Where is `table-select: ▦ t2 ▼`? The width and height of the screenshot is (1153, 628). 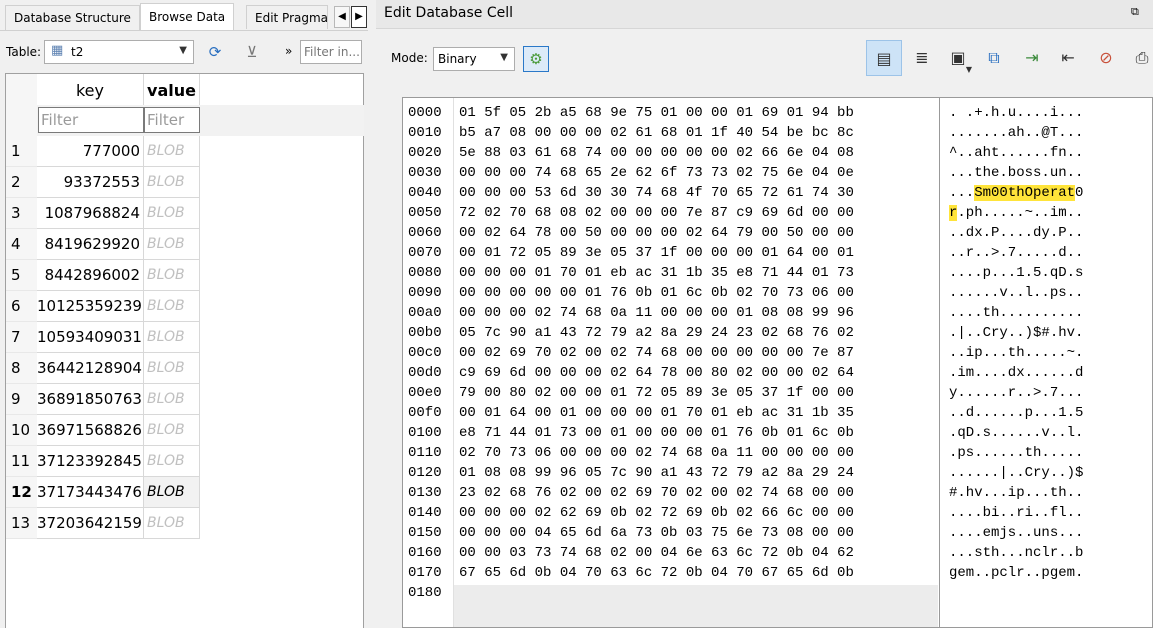
table-select: ▦ t2 ▼ is located at coordinates (119, 52).